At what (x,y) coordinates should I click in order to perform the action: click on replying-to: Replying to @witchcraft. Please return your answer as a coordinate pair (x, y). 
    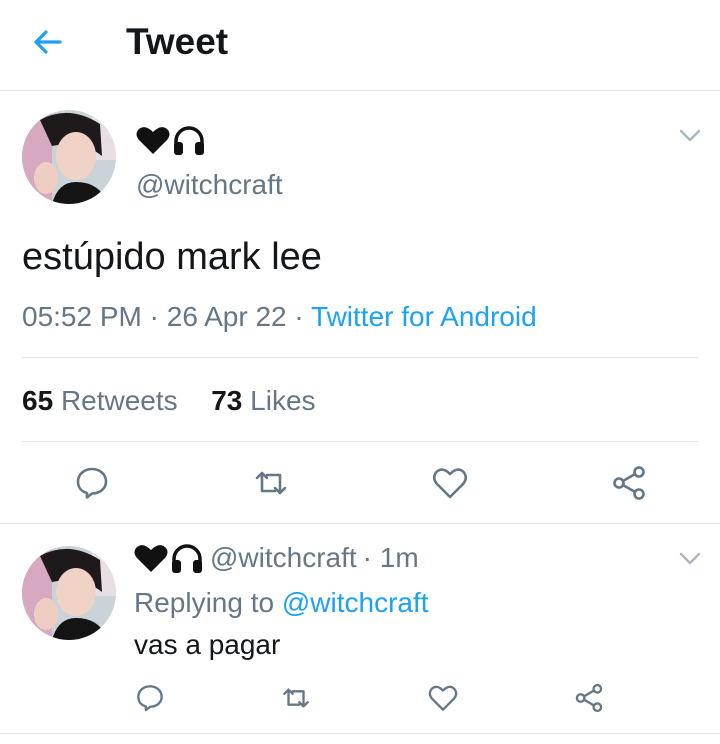
    Looking at the image, I should click on (281, 603).